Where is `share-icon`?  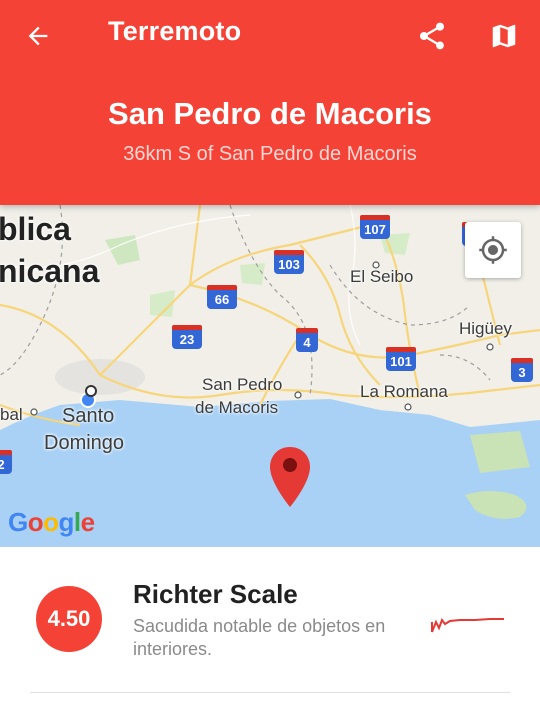
share-icon is located at coordinates (432, 36).